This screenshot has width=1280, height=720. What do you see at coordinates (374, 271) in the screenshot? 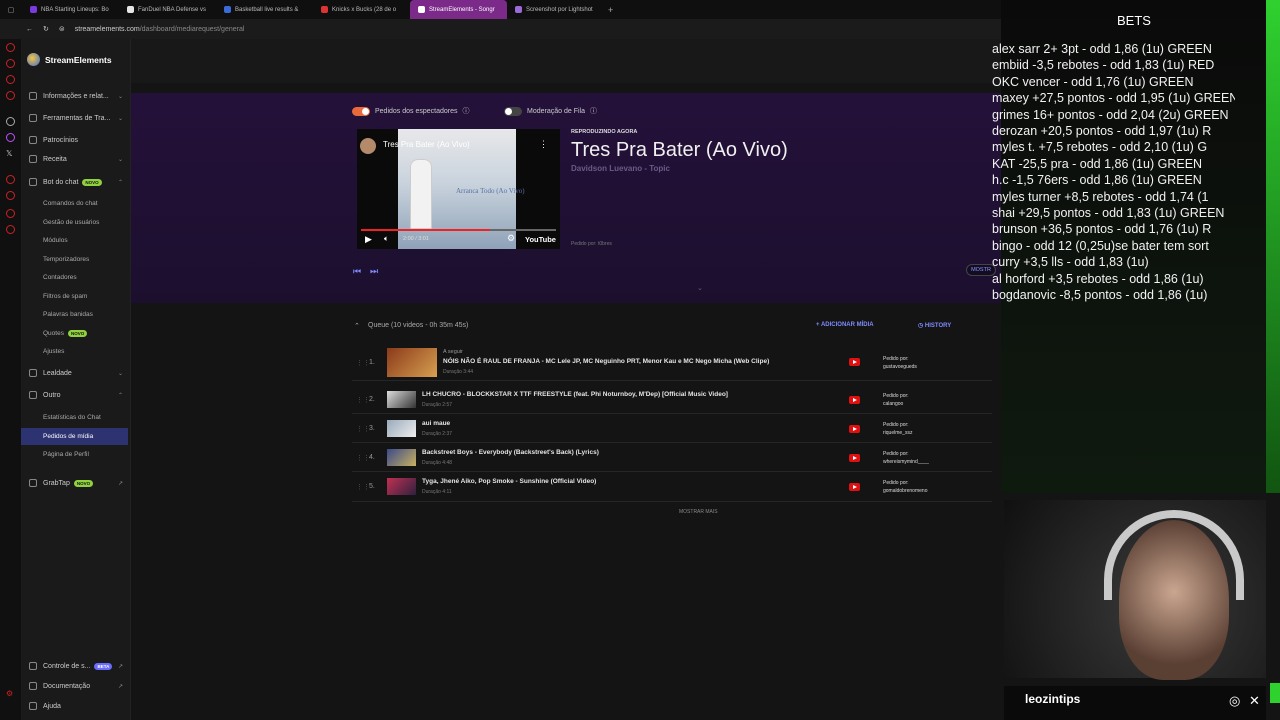
I see `next-icon: ⏭` at bounding box center [374, 271].